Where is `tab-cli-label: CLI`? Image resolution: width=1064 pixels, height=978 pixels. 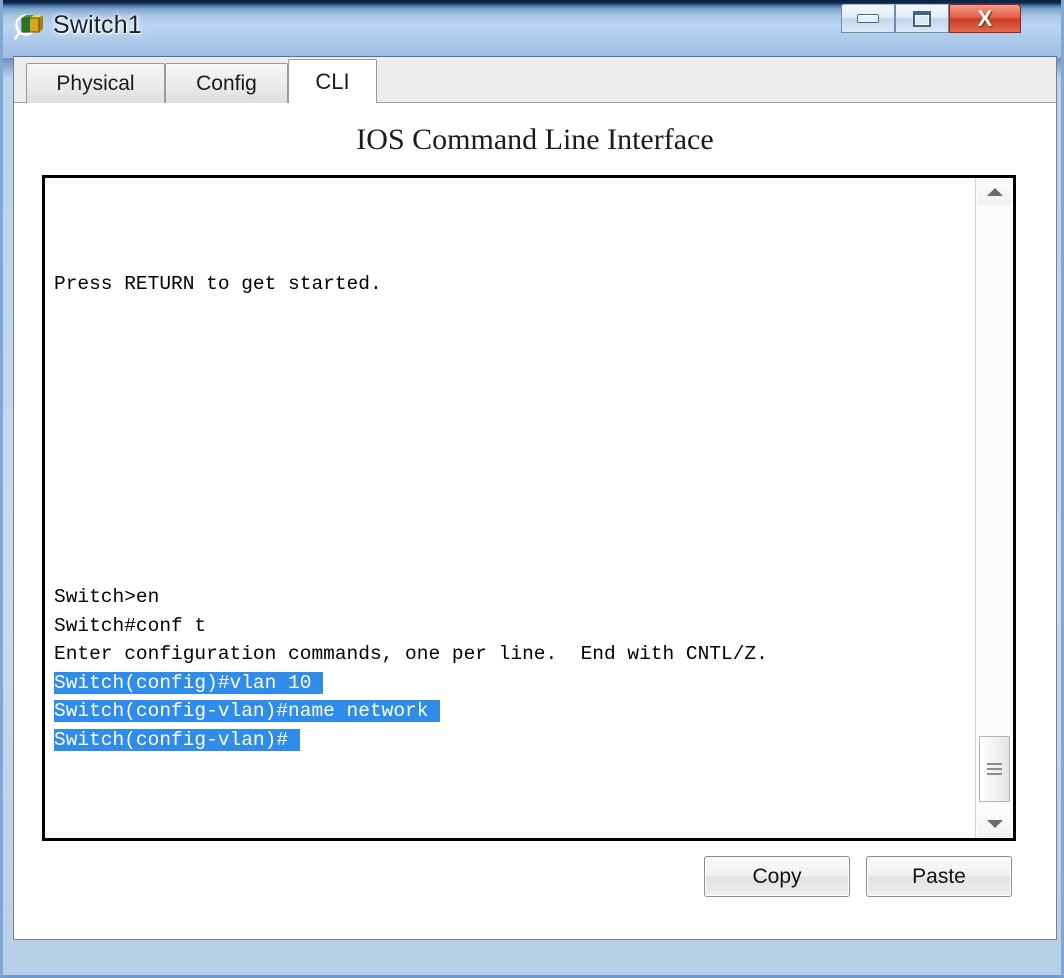 tab-cli-label: CLI is located at coordinates (332, 81).